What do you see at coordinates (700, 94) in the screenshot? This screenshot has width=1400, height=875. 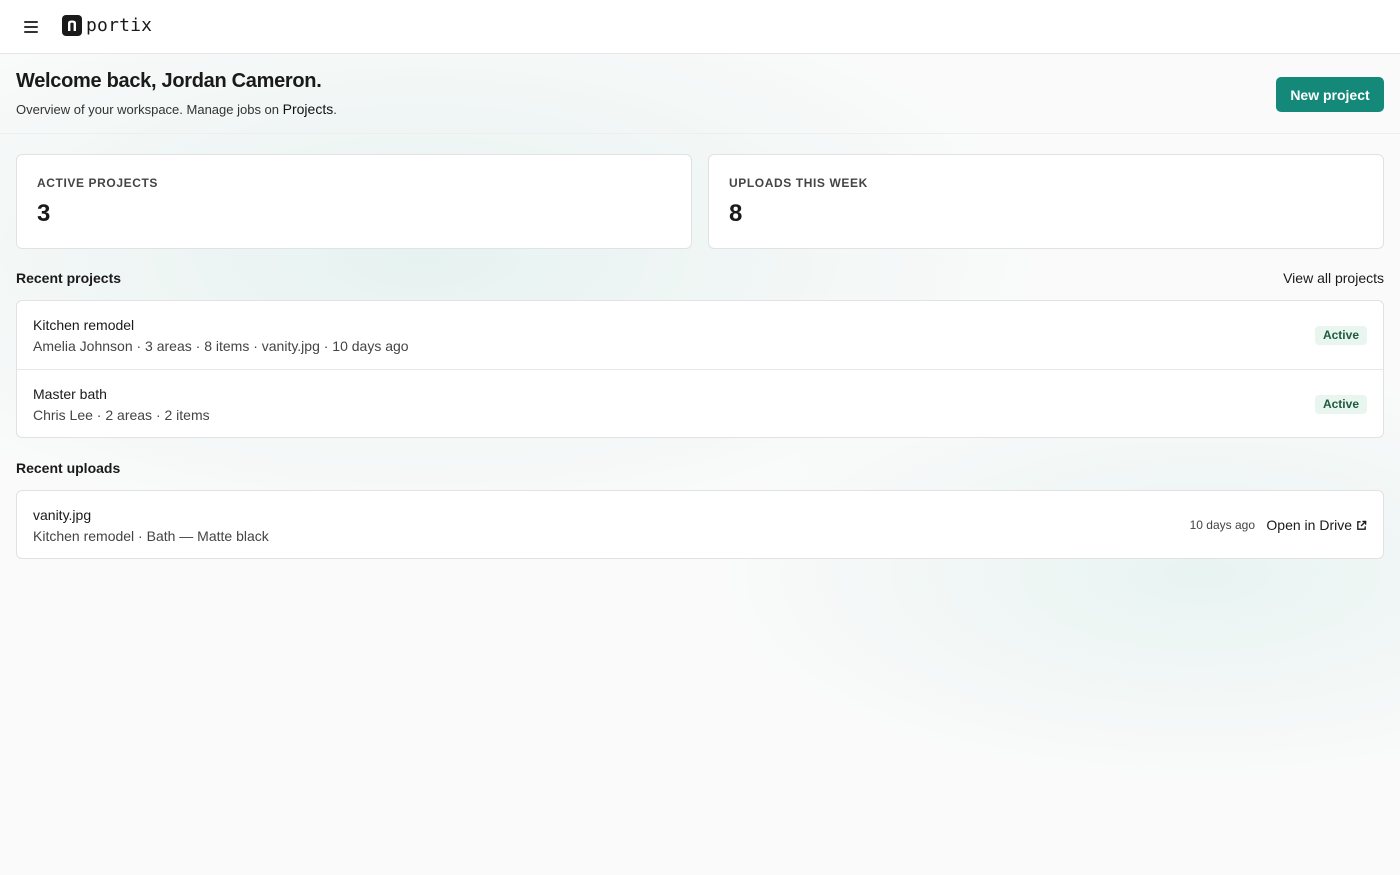 I see `hero-section` at bounding box center [700, 94].